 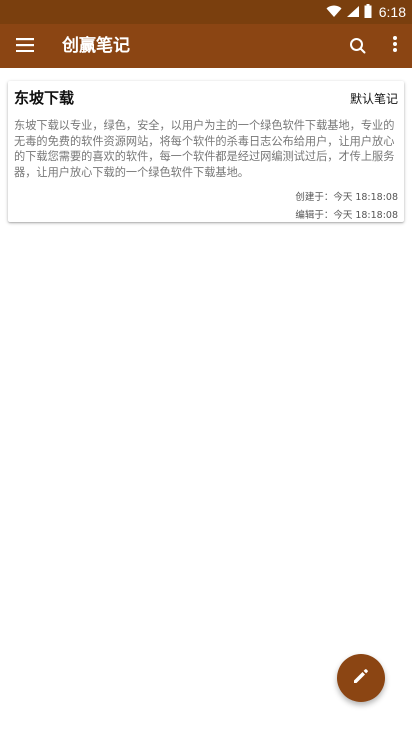 I want to click on more-vert-icon, so click(x=395, y=46).